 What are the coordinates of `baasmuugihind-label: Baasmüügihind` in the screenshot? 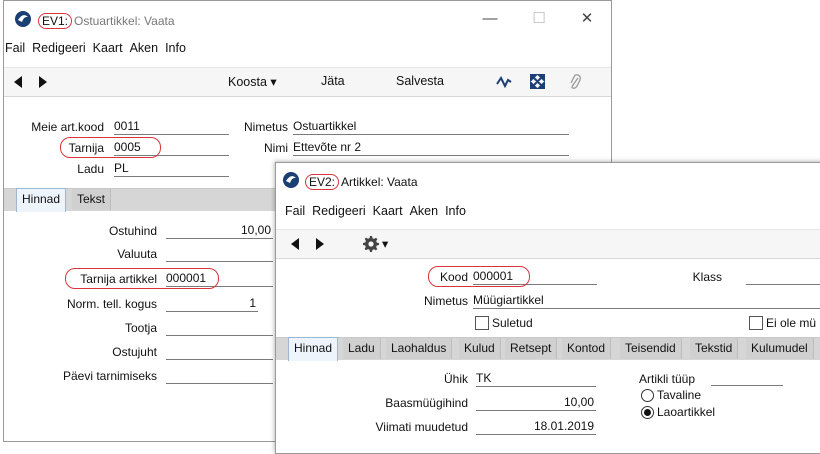 It's located at (426, 403).